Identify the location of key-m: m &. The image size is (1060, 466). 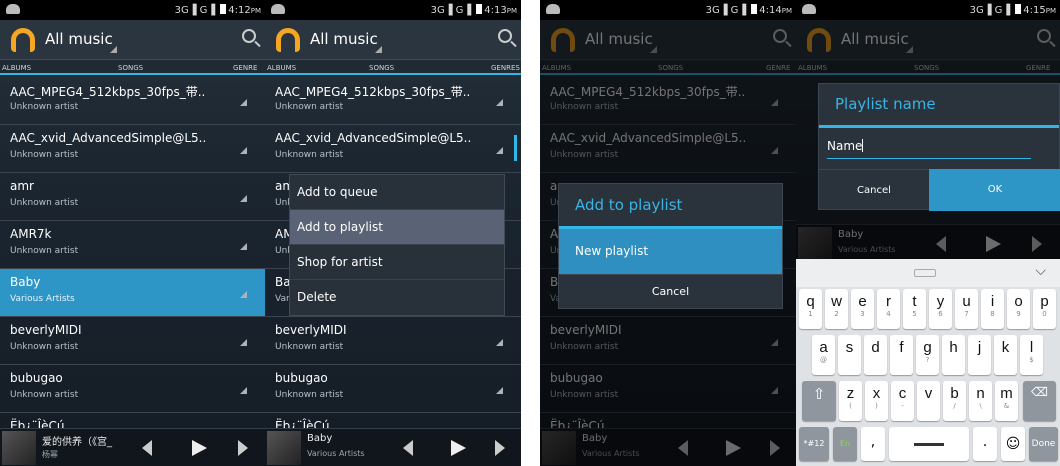
(1006, 401).